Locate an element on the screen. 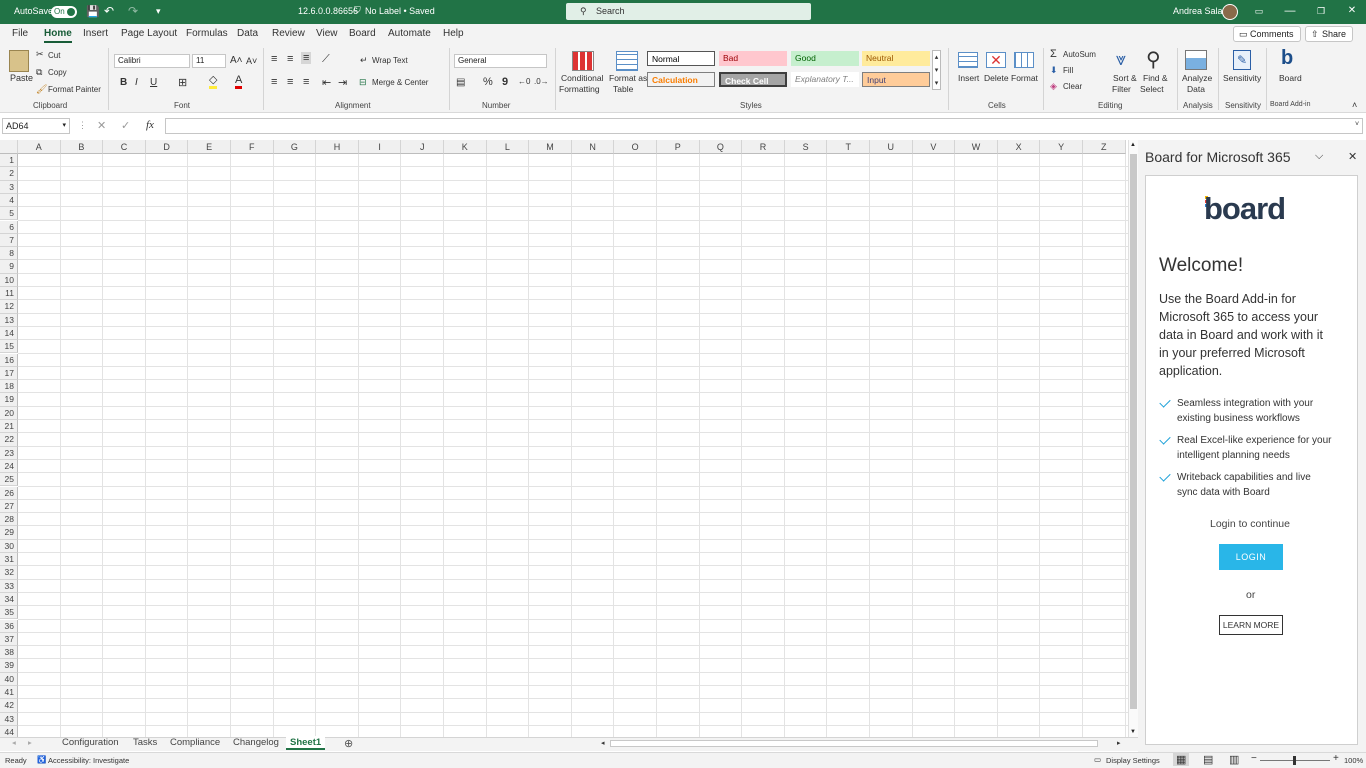  percent-button: % is located at coordinates (488, 82).